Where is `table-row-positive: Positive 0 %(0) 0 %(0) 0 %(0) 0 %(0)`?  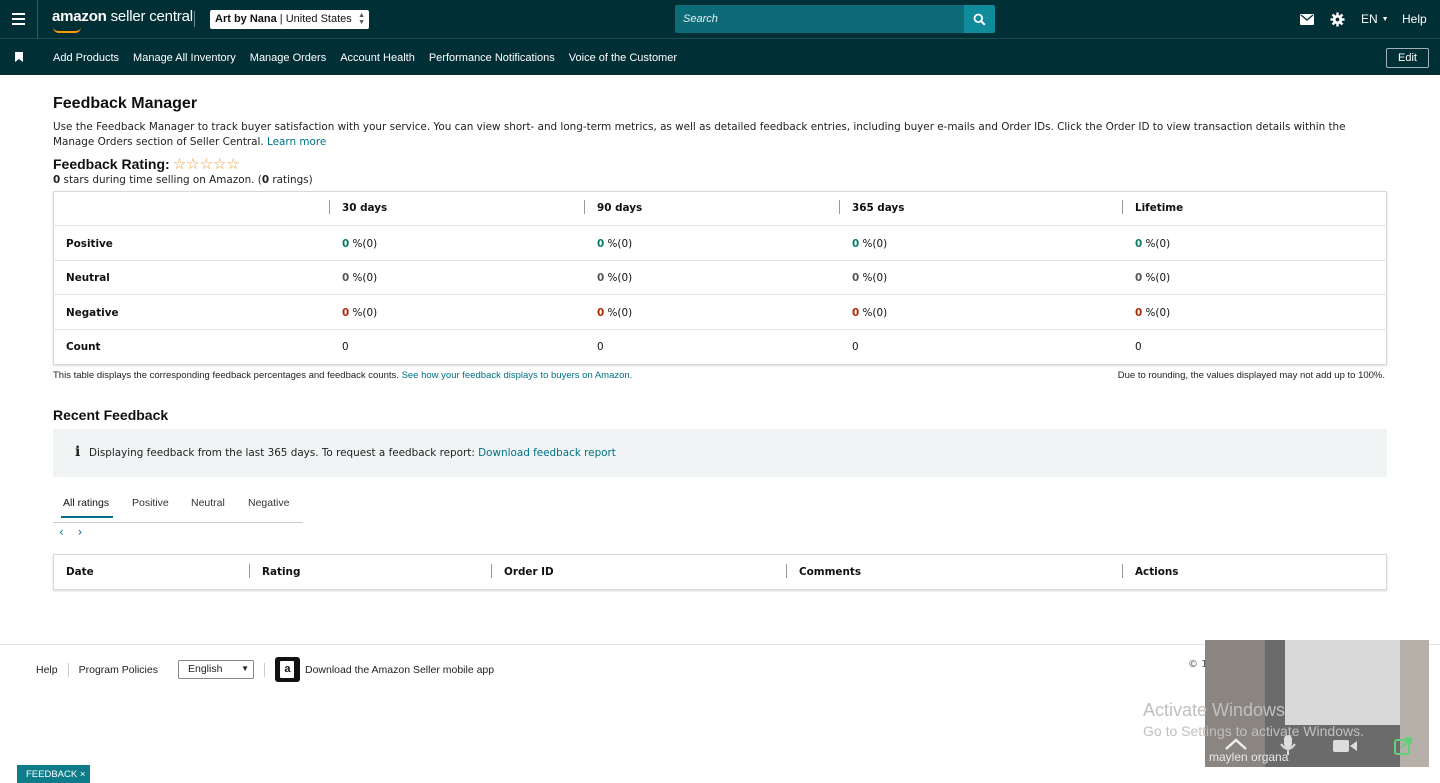 table-row-positive: Positive 0 %(0) 0 %(0) 0 %(0) 0 %(0) is located at coordinates (720, 243).